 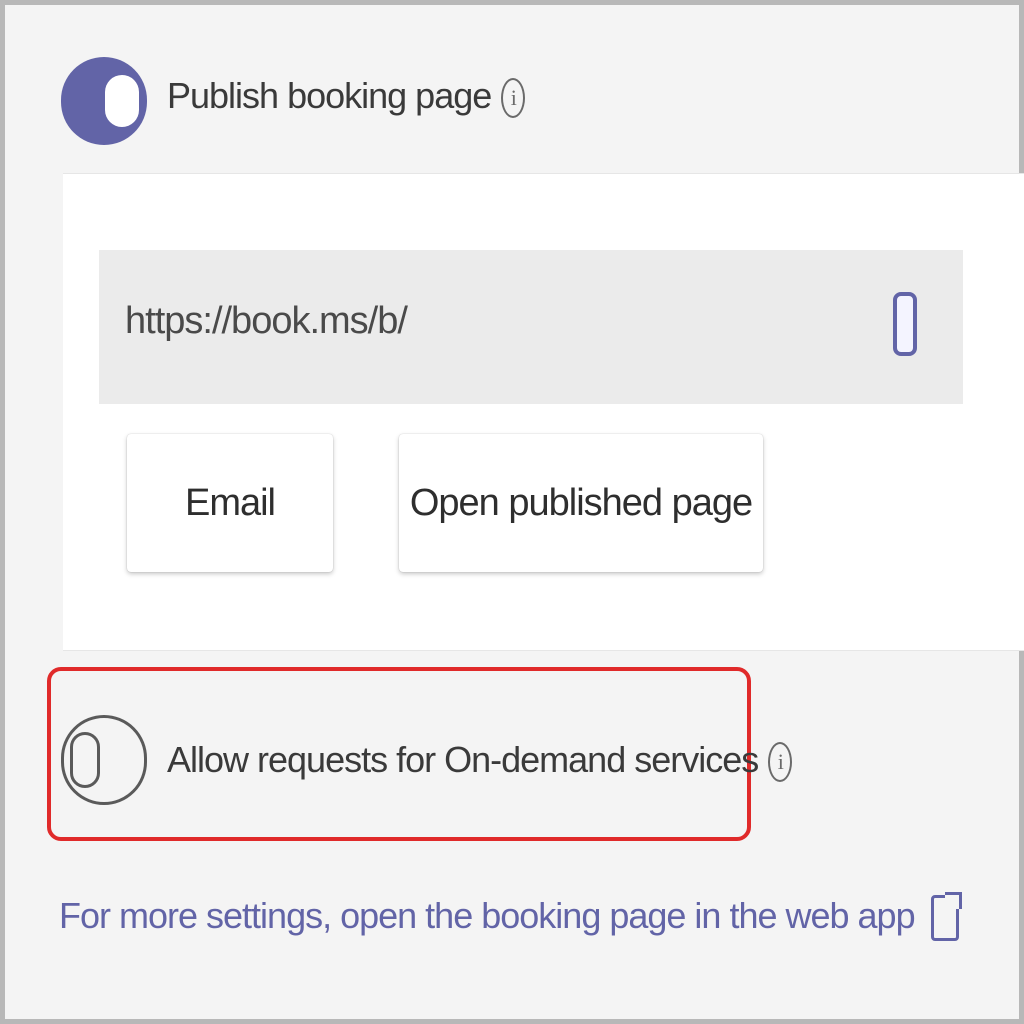 I want to click on copy-icon, so click(x=905, y=324).